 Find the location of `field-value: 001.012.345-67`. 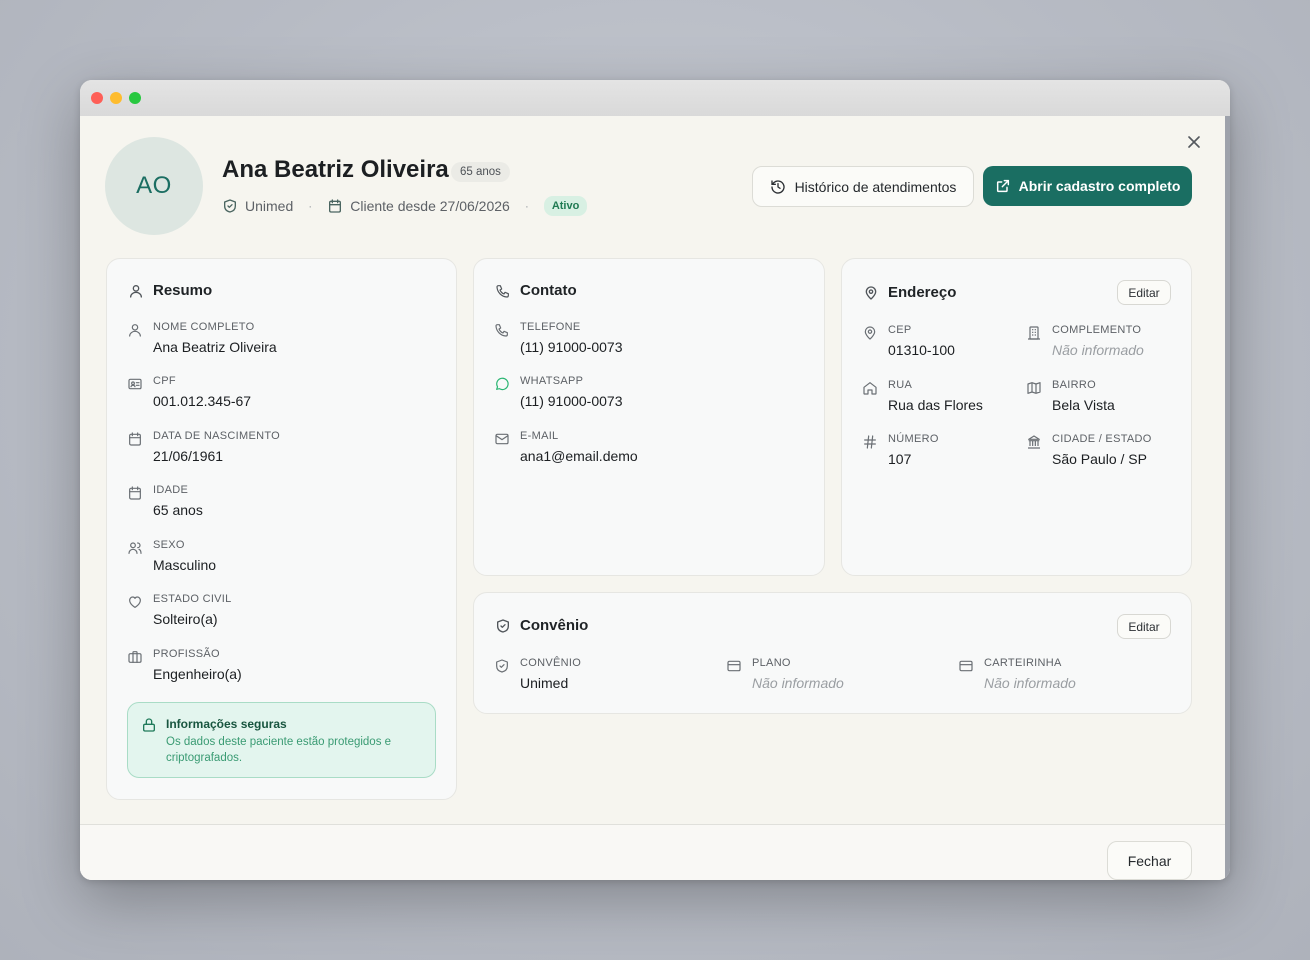

field-value: 001.012.345-67 is located at coordinates (202, 401).